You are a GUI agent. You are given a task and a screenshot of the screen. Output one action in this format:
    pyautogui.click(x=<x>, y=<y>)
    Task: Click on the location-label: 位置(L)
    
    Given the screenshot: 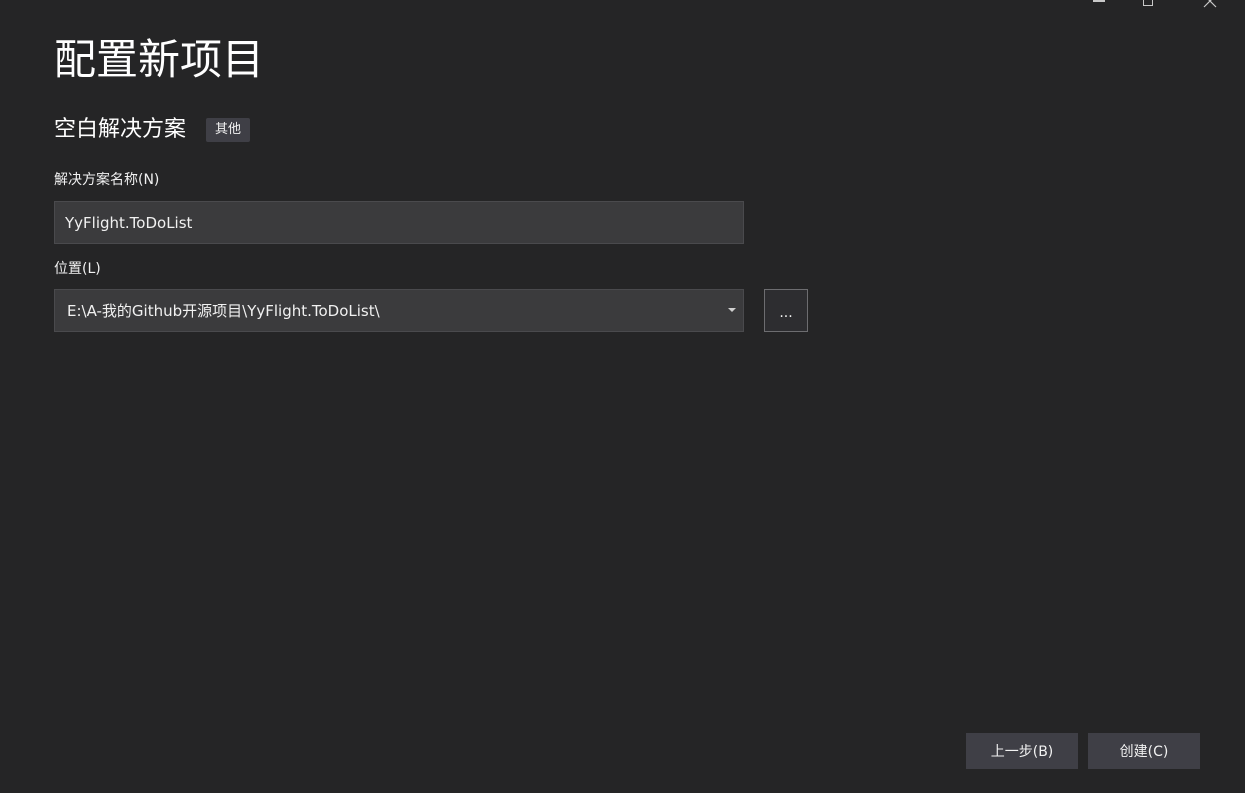 What is the action you would take?
    pyautogui.click(x=77, y=269)
    